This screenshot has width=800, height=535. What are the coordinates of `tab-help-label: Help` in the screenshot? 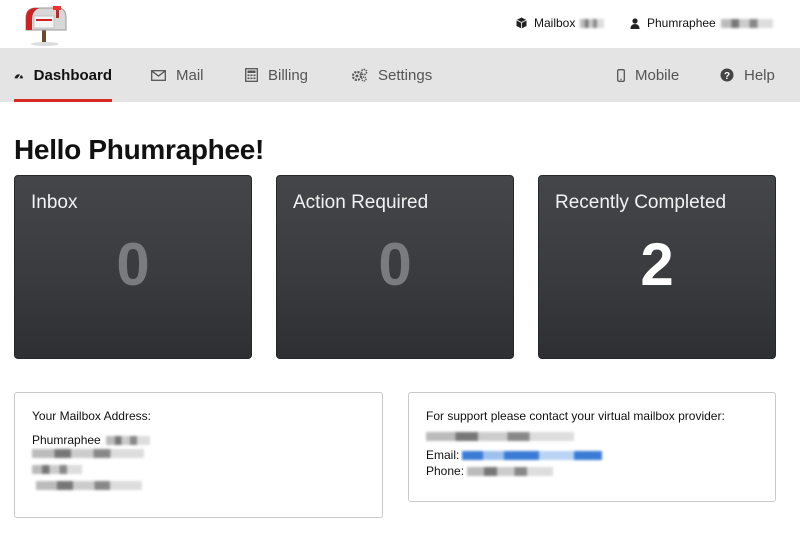 It's located at (759, 75).